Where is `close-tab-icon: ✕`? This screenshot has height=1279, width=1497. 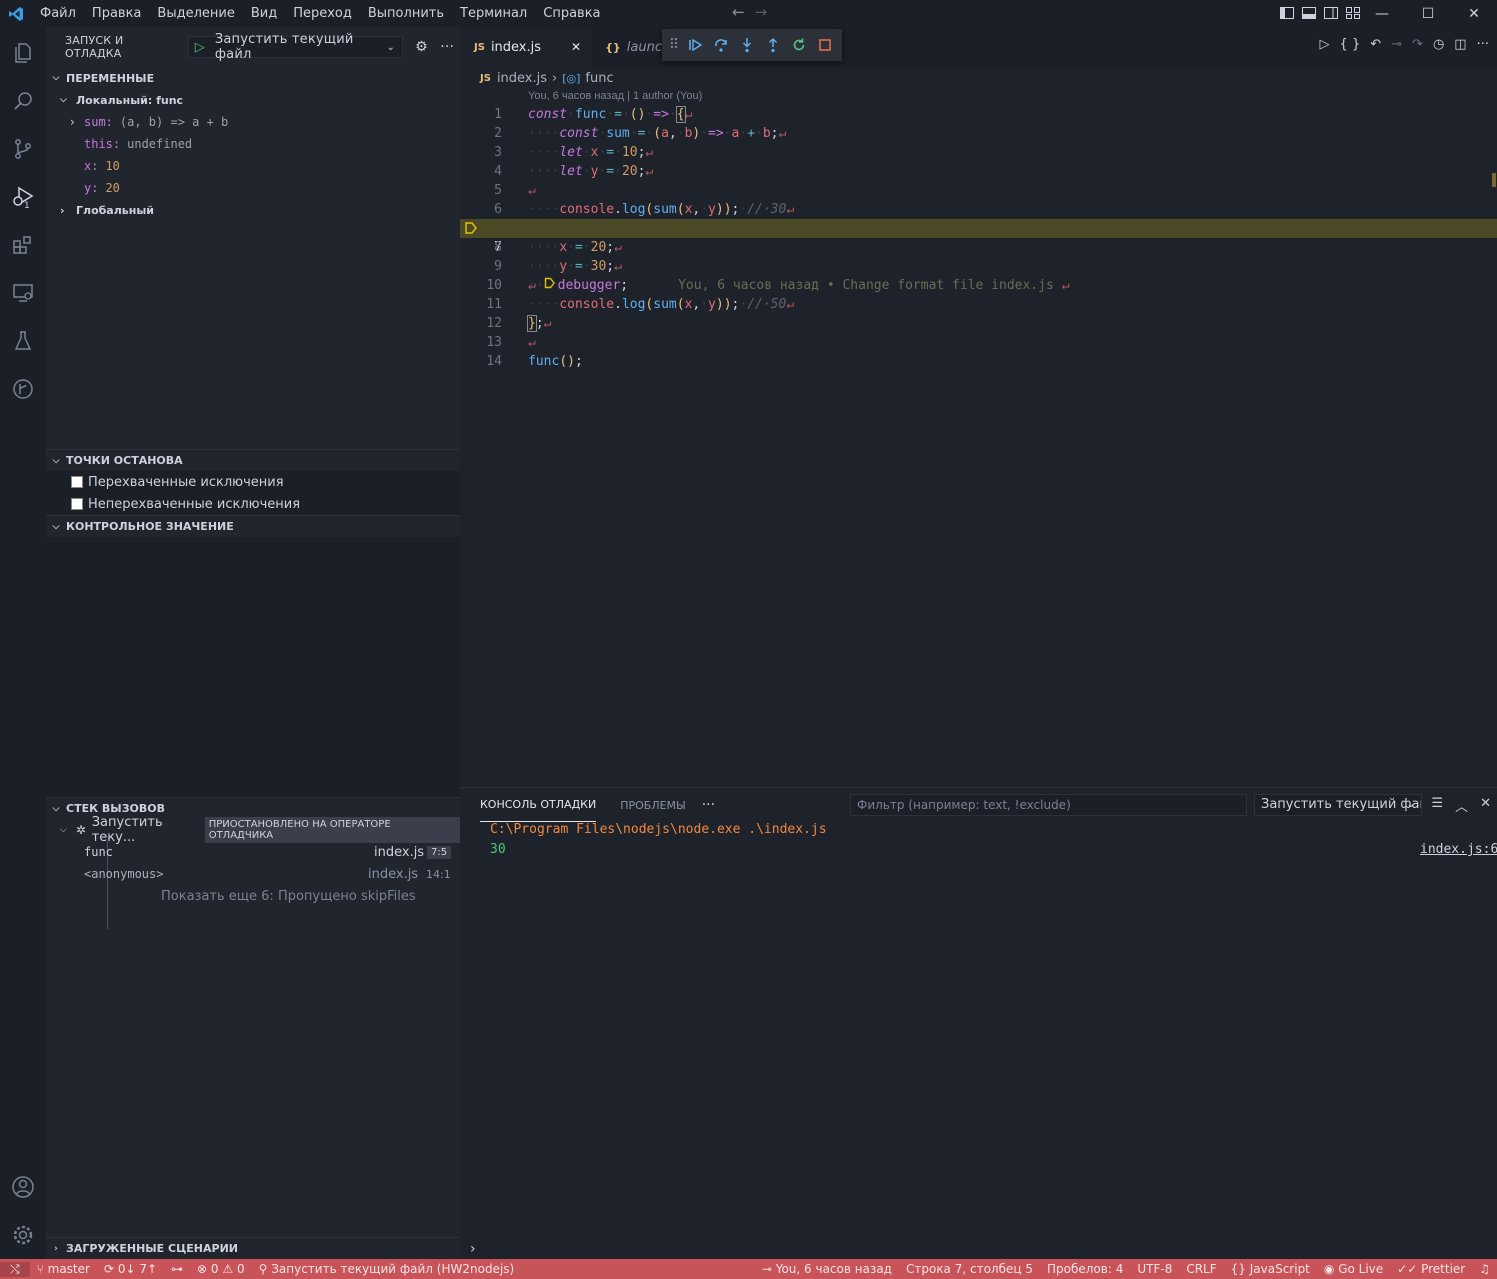 close-tab-icon: ✕ is located at coordinates (576, 47).